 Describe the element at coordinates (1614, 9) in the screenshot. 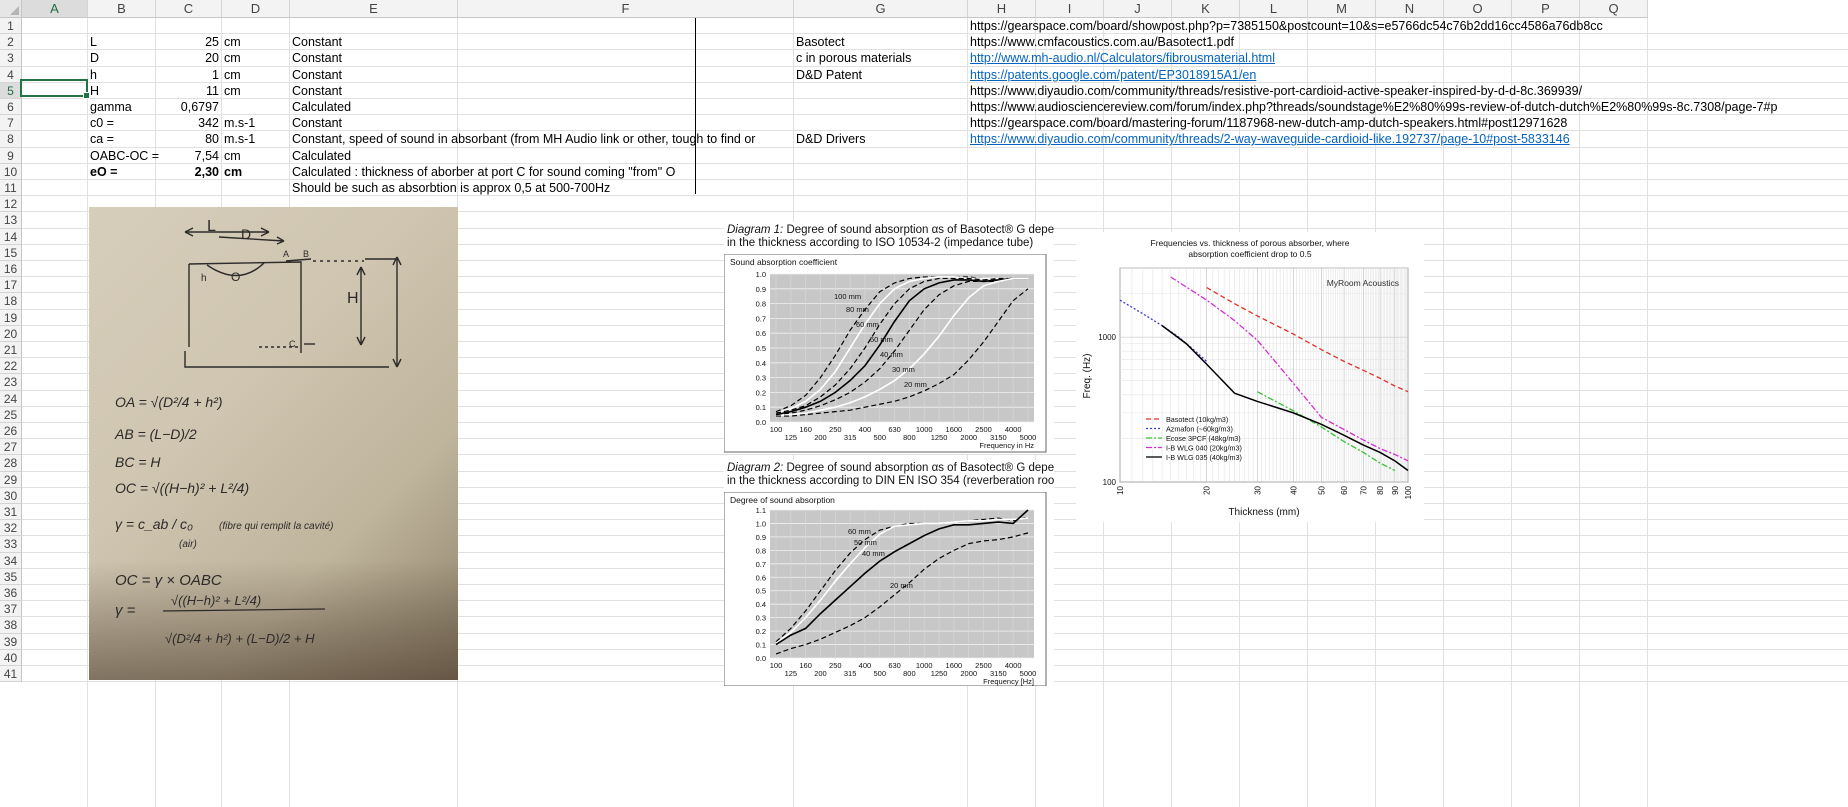

I see `column-header-q: Q` at that location.